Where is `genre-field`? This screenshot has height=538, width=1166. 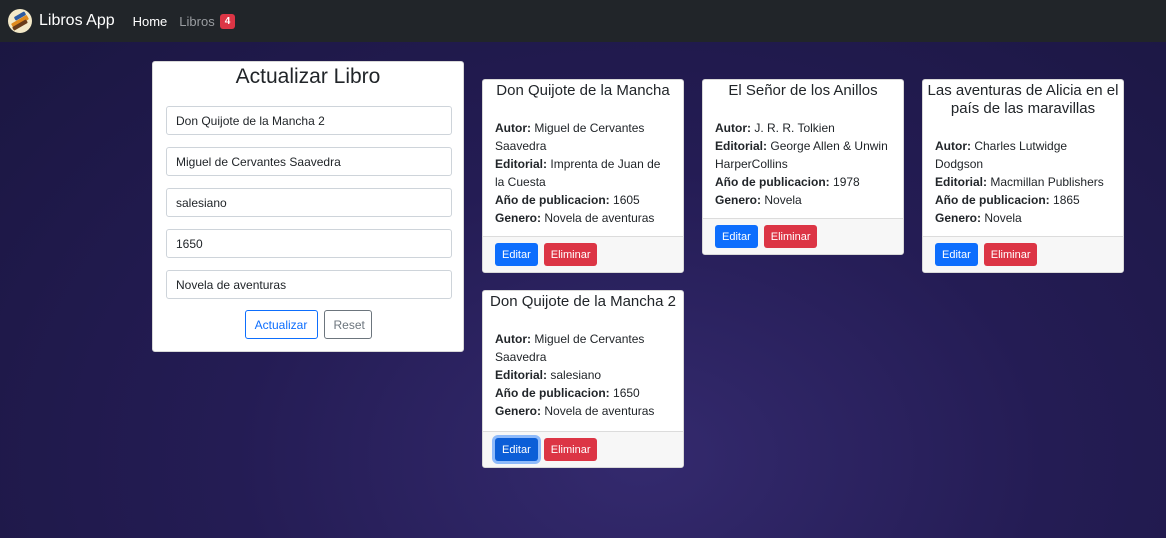
genre-field is located at coordinates (309, 284).